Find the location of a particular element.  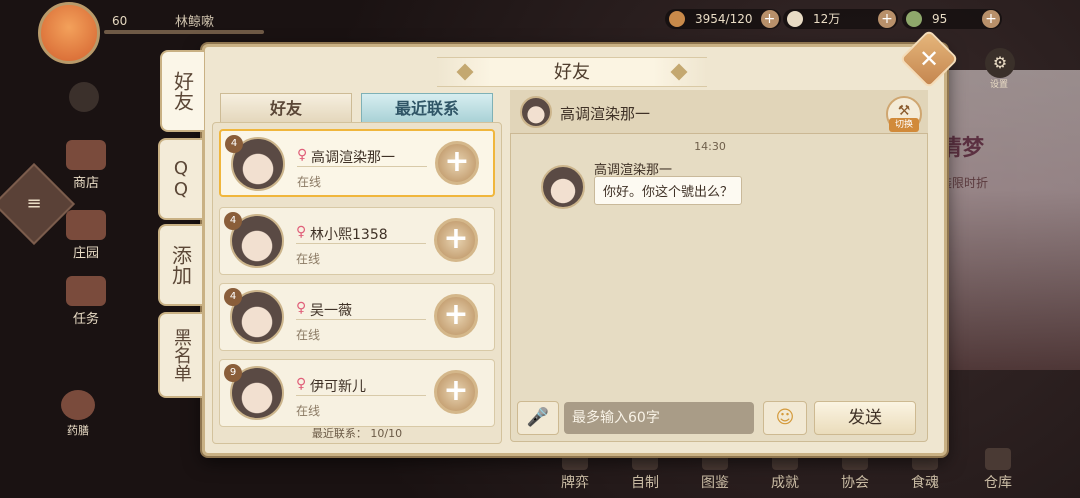

subtab-recent: 最近联系 is located at coordinates (427, 108).